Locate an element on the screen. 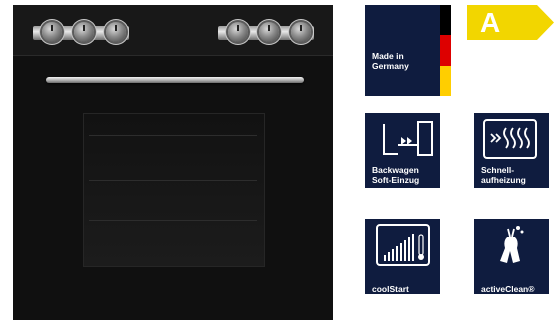  energy-class-label: A is located at coordinates (490, 22).